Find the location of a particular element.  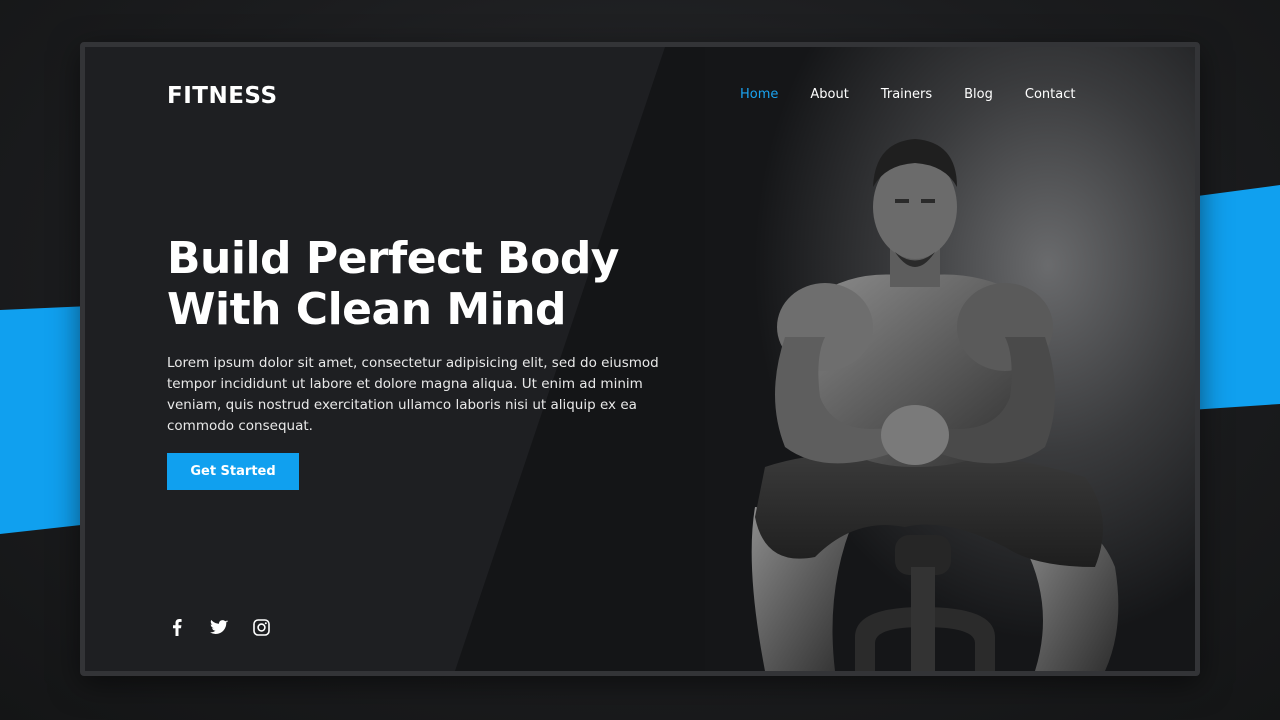

nav-item-about: About is located at coordinates (829, 94).